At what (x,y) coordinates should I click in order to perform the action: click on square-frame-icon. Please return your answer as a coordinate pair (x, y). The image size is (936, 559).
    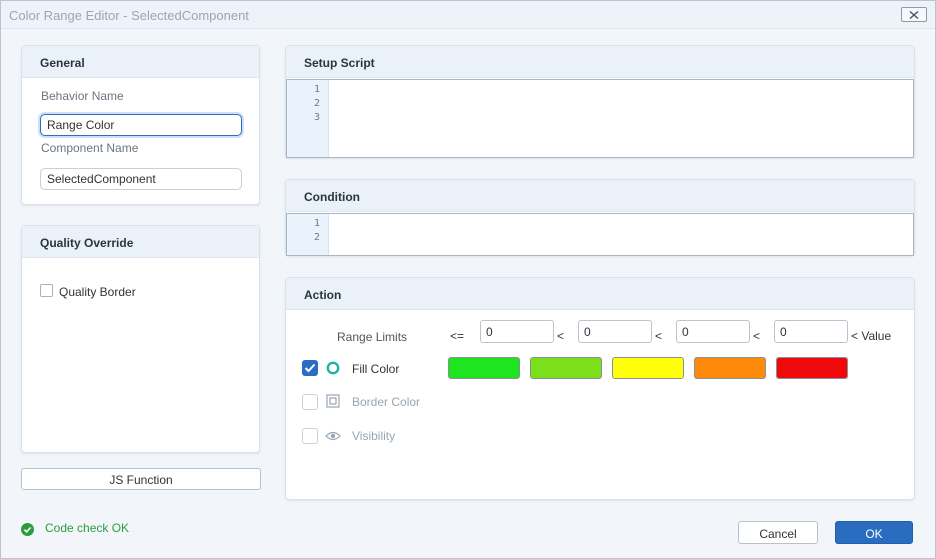
    Looking at the image, I should click on (333, 401).